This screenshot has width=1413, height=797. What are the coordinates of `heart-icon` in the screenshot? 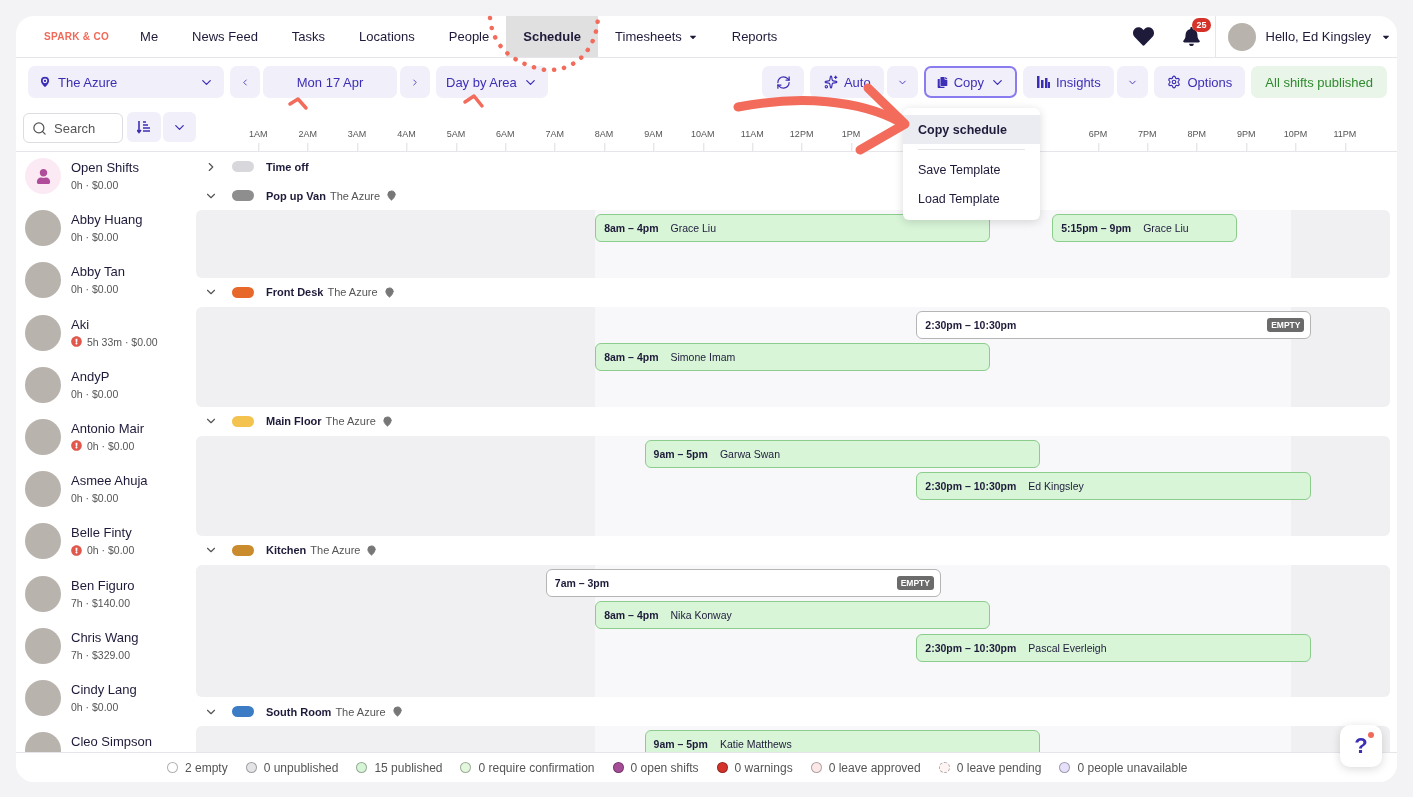 It's located at (1143, 36).